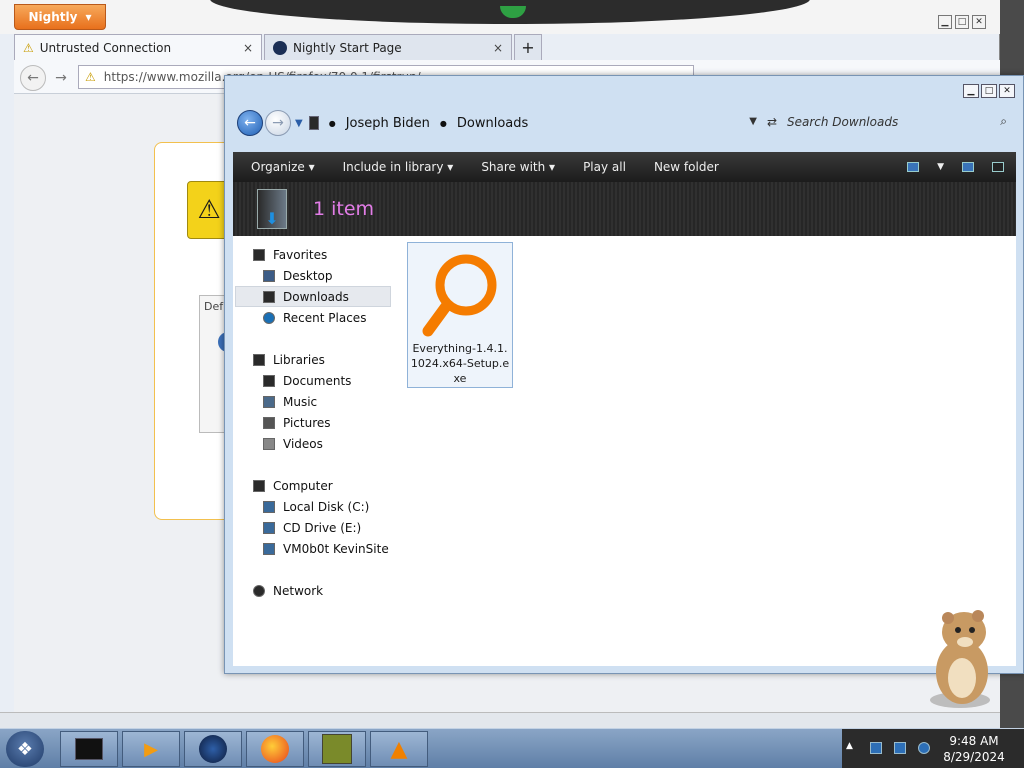  I want to click on nightly-menu-button: Nightly ▾, so click(60, 17).